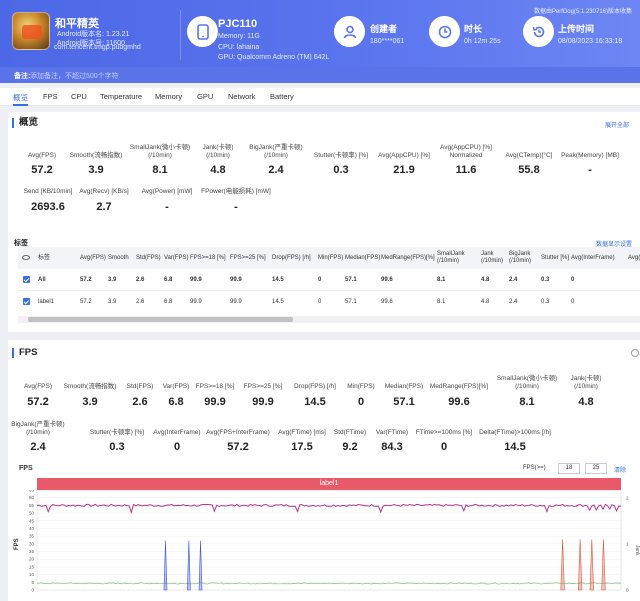  Describe the element at coordinates (538, 31) in the screenshot. I see `upload-time-icon` at that location.